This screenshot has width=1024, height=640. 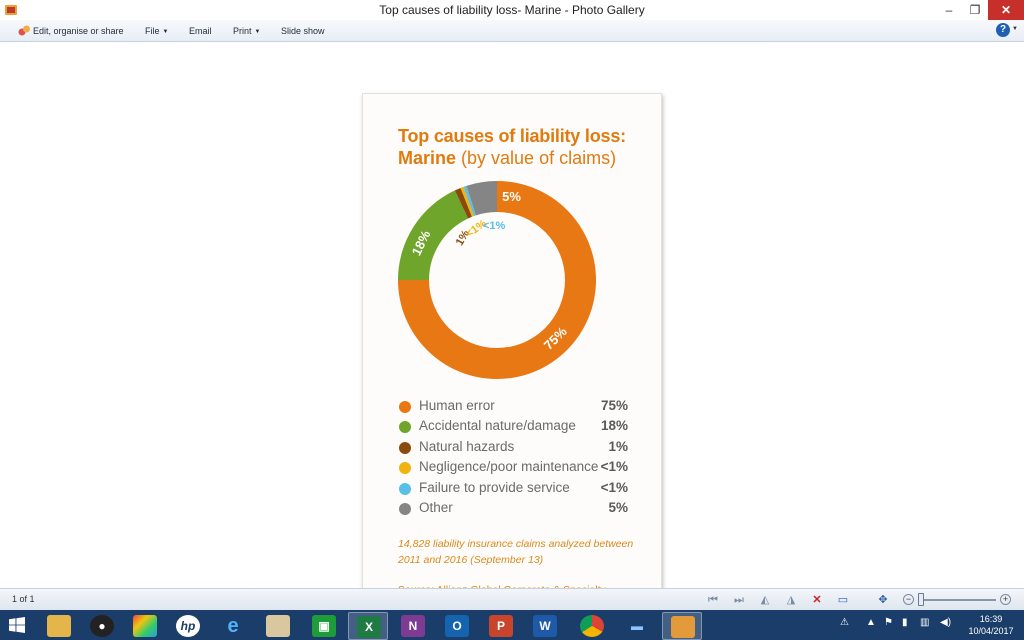 I want to click on legend-label: Negligence/poor maintenance, so click(x=509, y=467).